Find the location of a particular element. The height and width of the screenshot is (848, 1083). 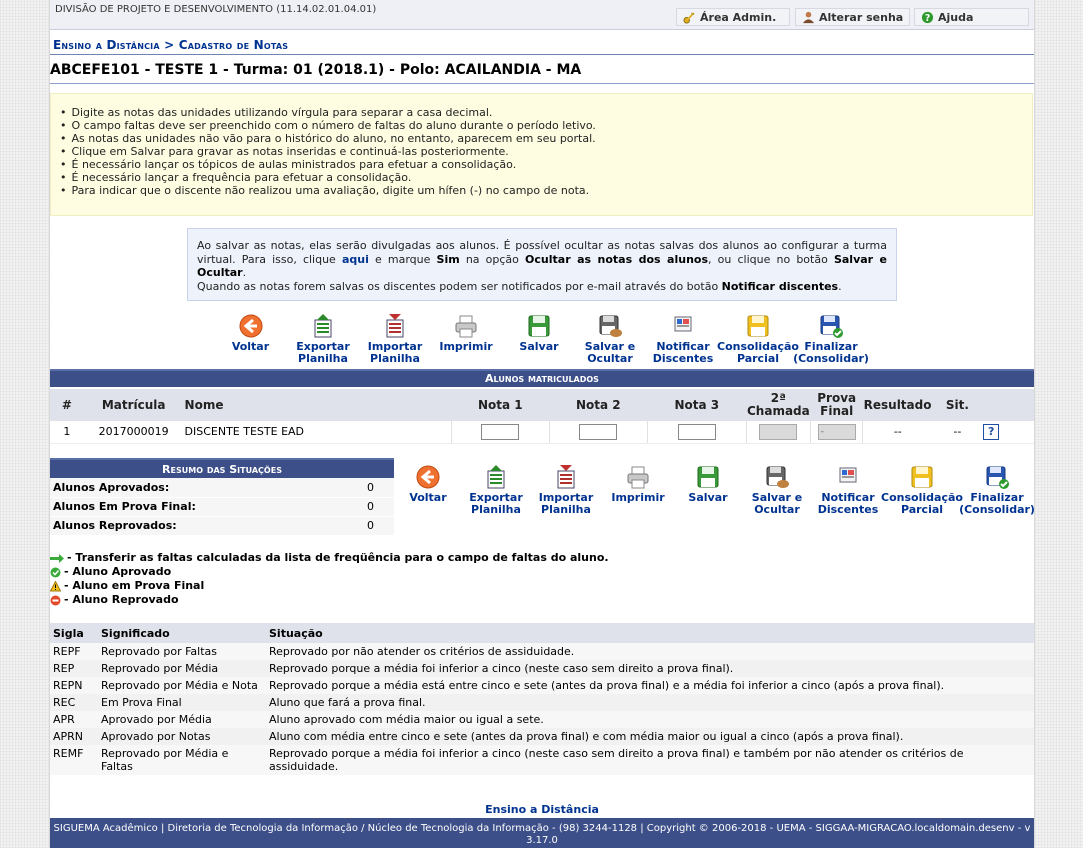

col-header: # is located at coordinates (67, 405).